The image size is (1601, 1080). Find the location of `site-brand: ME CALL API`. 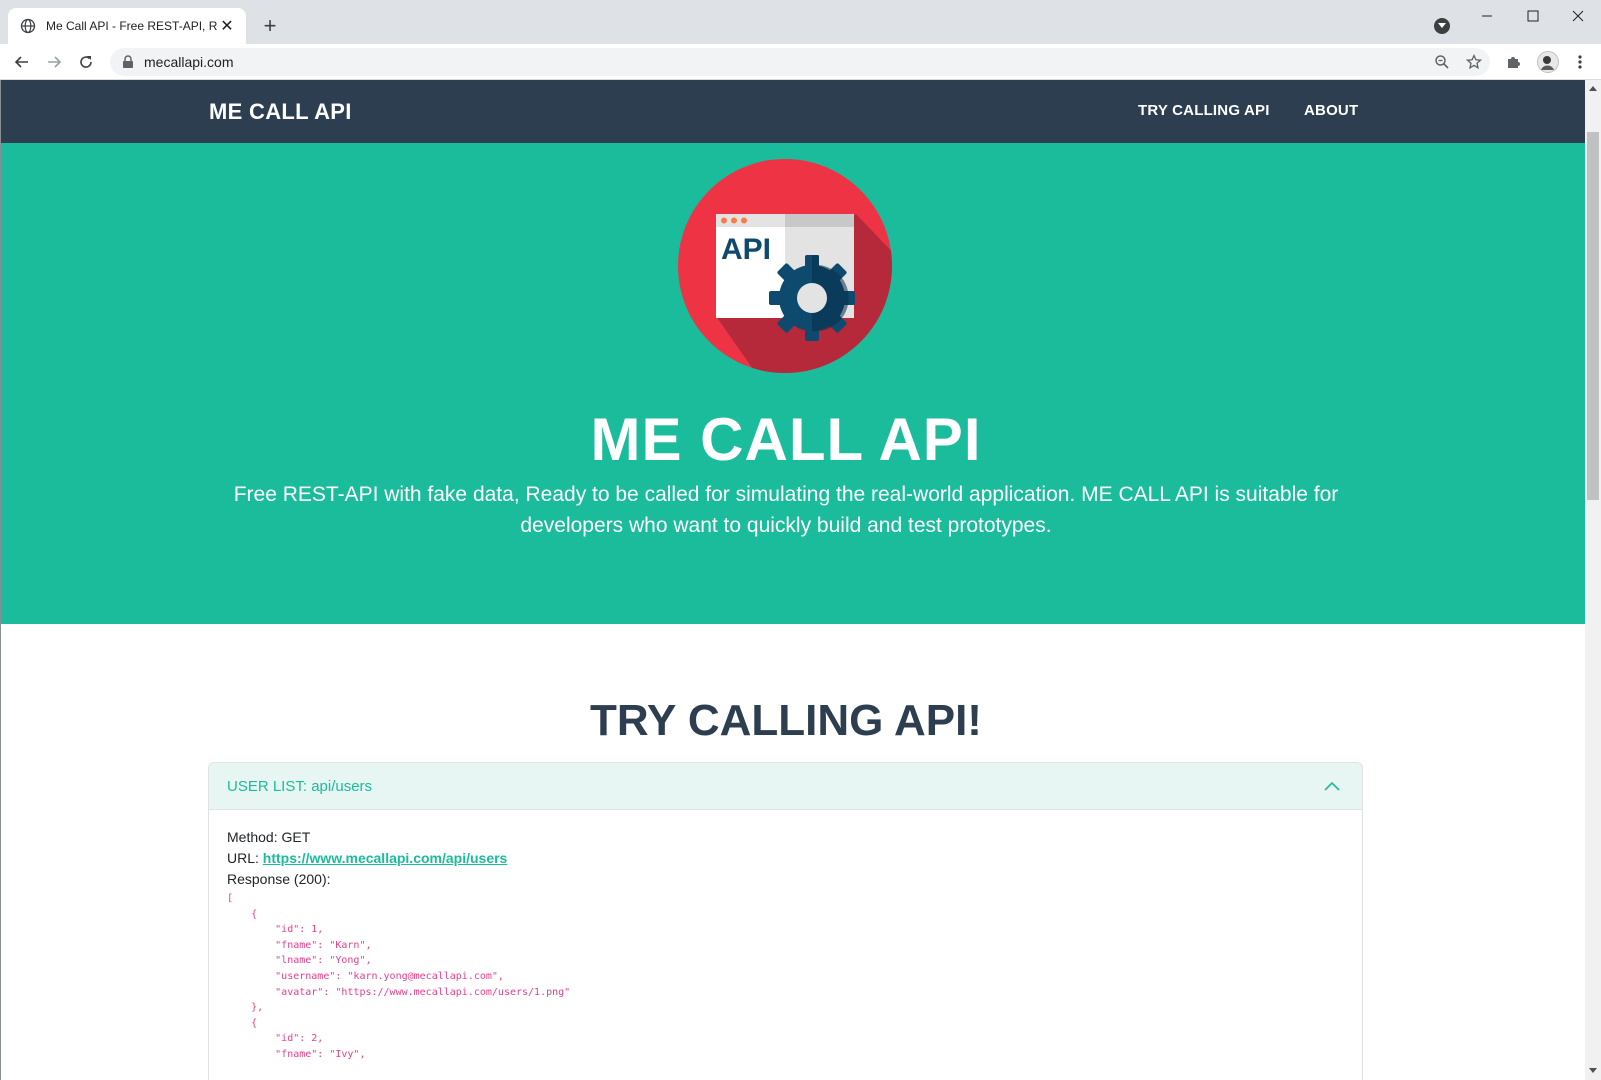

site-brand: ME CALL API is located at coordinates (280, 112).